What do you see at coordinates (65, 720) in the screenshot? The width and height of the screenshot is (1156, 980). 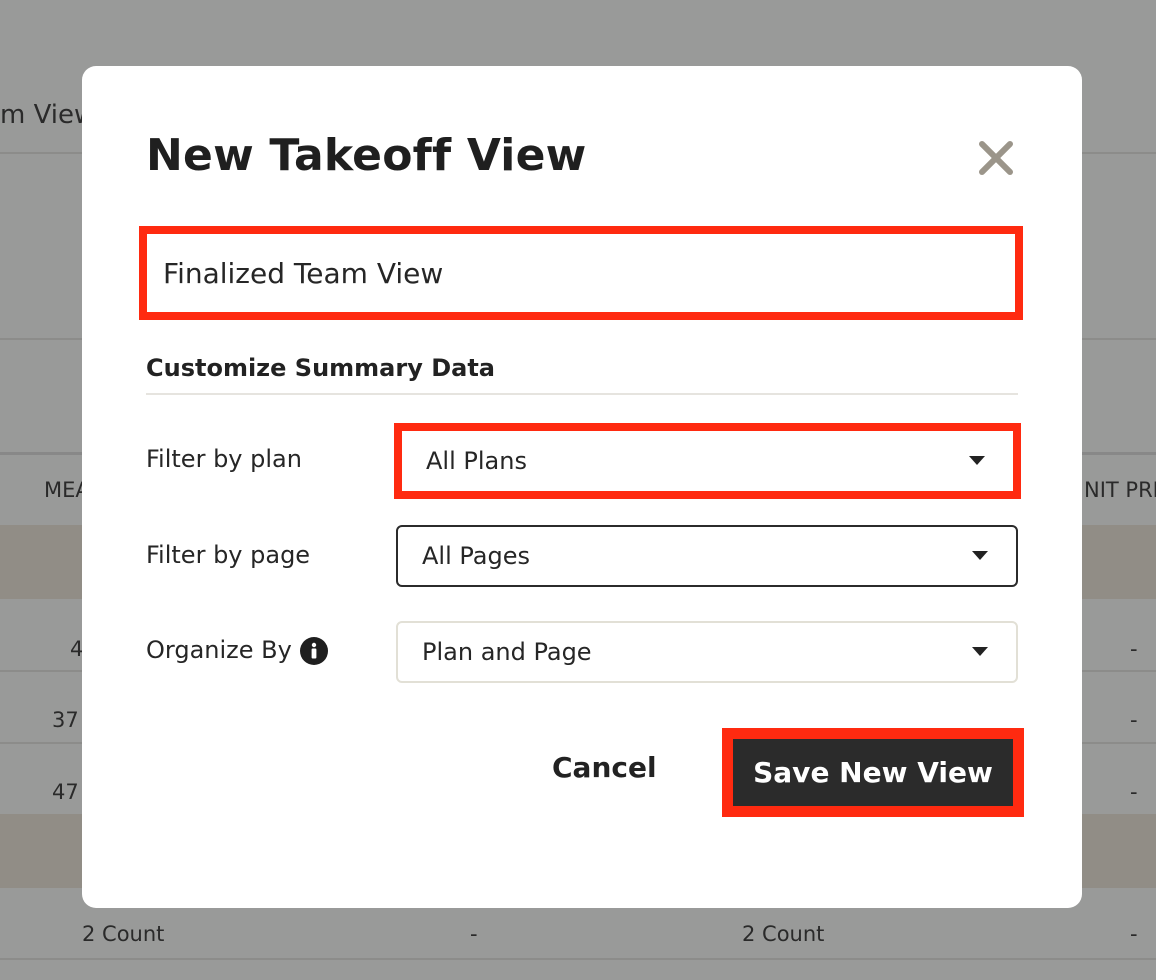 I see `background-cell: 37` at bounding box center [65, 720].